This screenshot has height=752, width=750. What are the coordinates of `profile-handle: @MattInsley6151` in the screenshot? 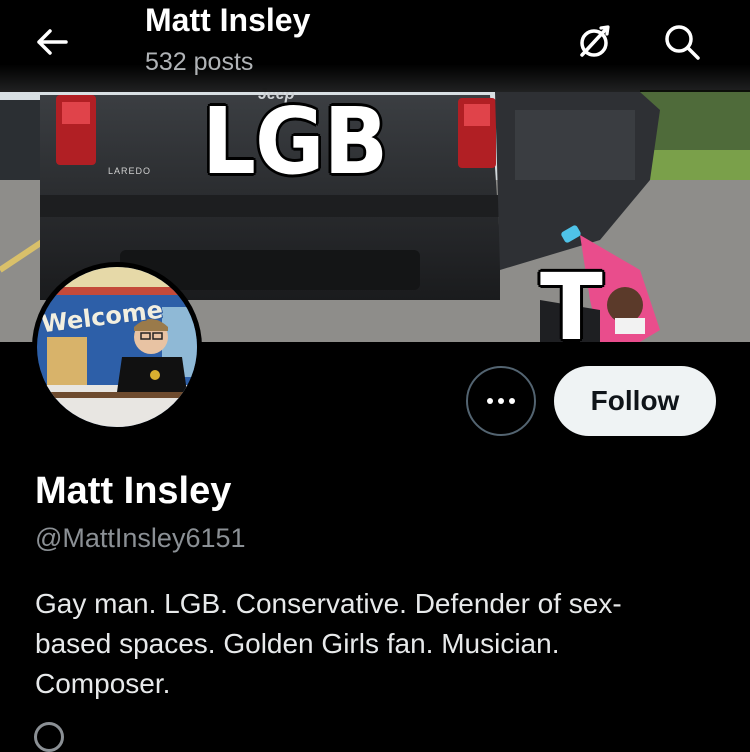 It's located at (140, 538).